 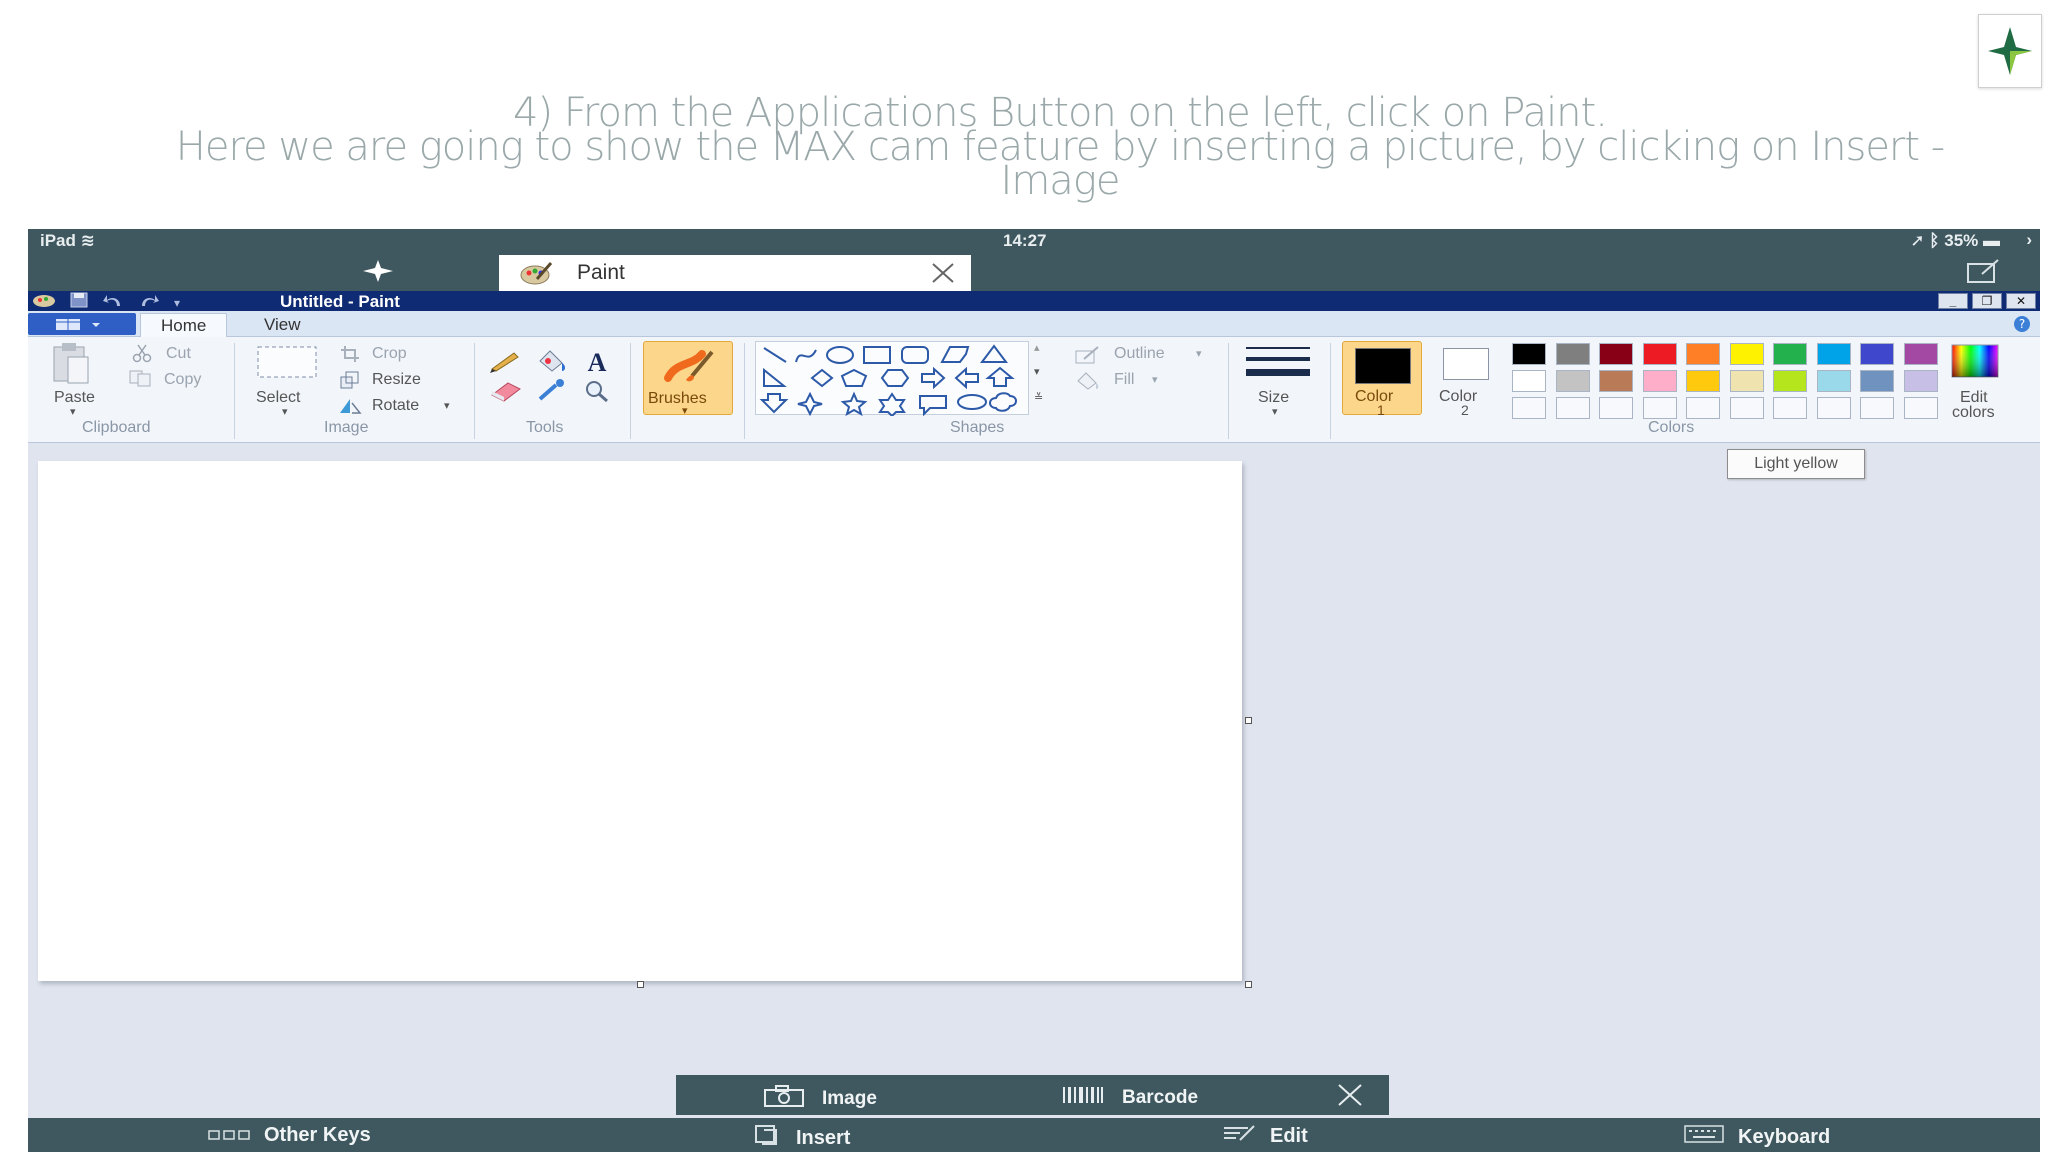 I want to click on app-tab-paint: Paint, so click(x=735, y=273).